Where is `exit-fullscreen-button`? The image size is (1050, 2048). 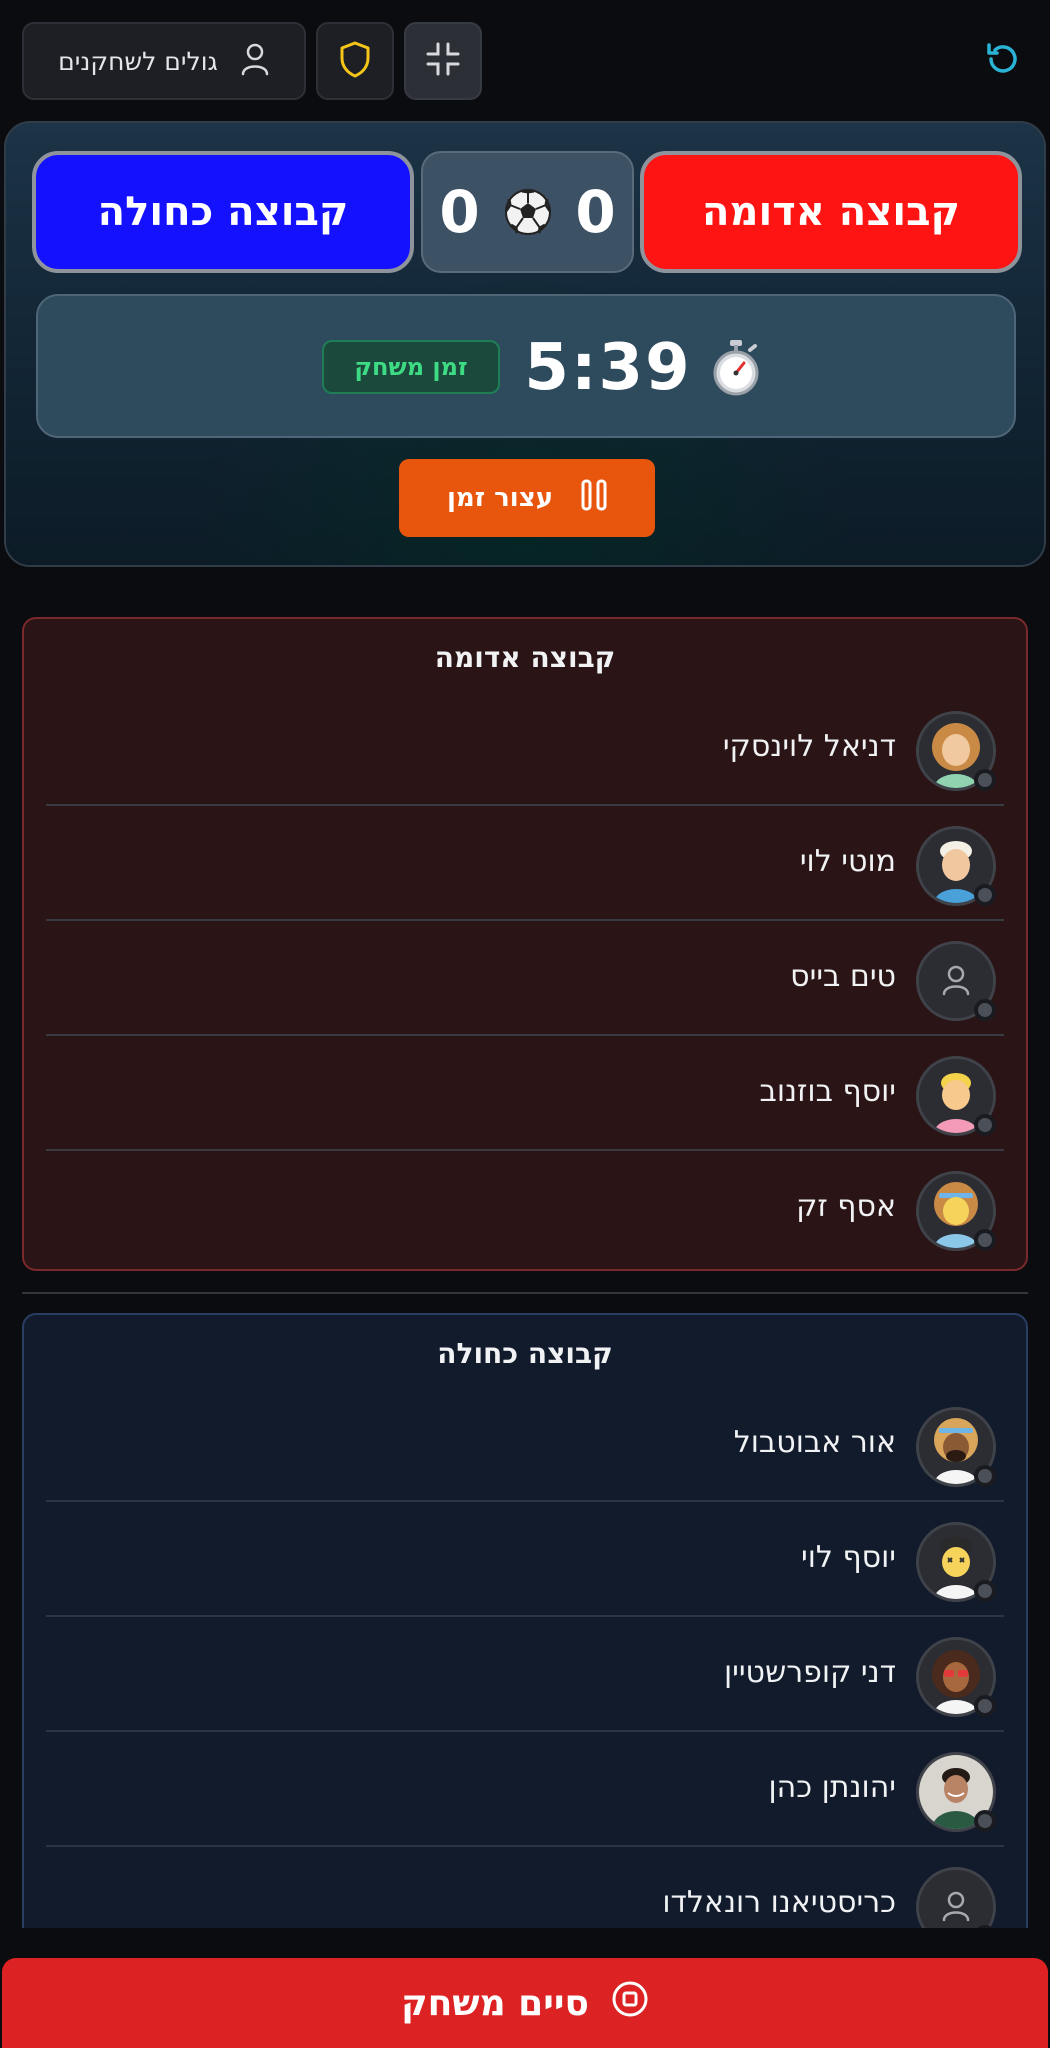
exit-fullscreen-button is located at coordinates (443, 61).